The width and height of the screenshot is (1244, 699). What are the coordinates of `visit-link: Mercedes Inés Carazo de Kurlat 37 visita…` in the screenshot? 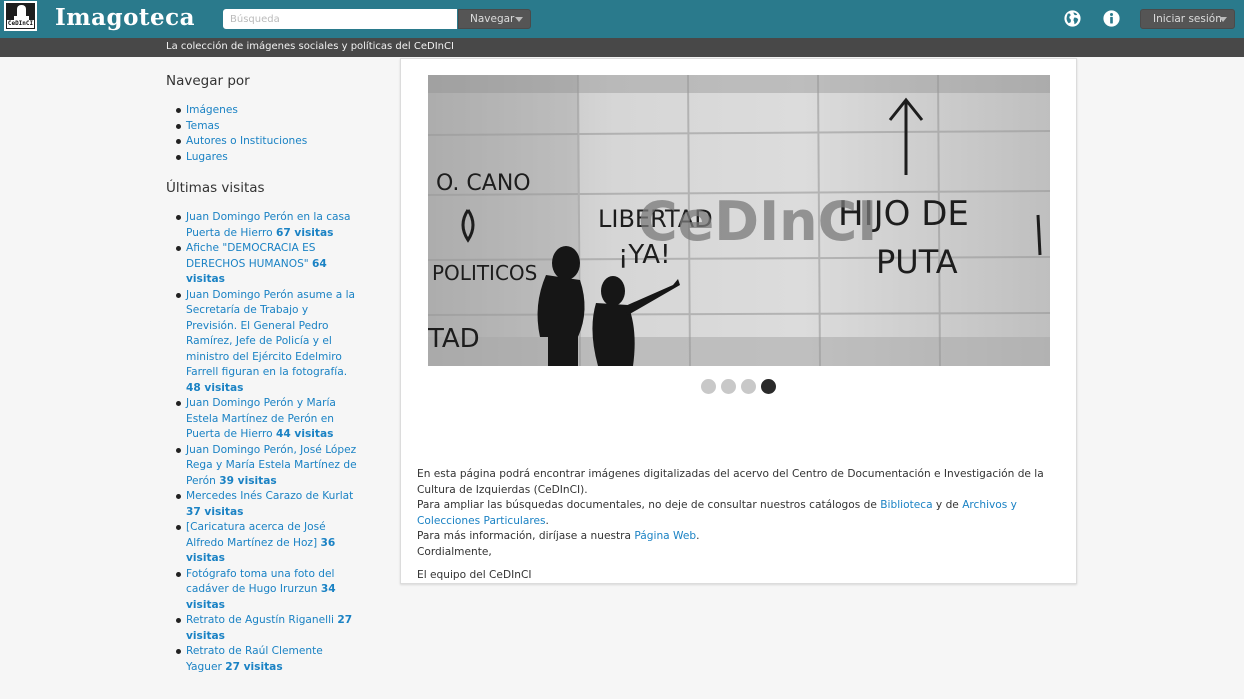 It's located at (269, 504).